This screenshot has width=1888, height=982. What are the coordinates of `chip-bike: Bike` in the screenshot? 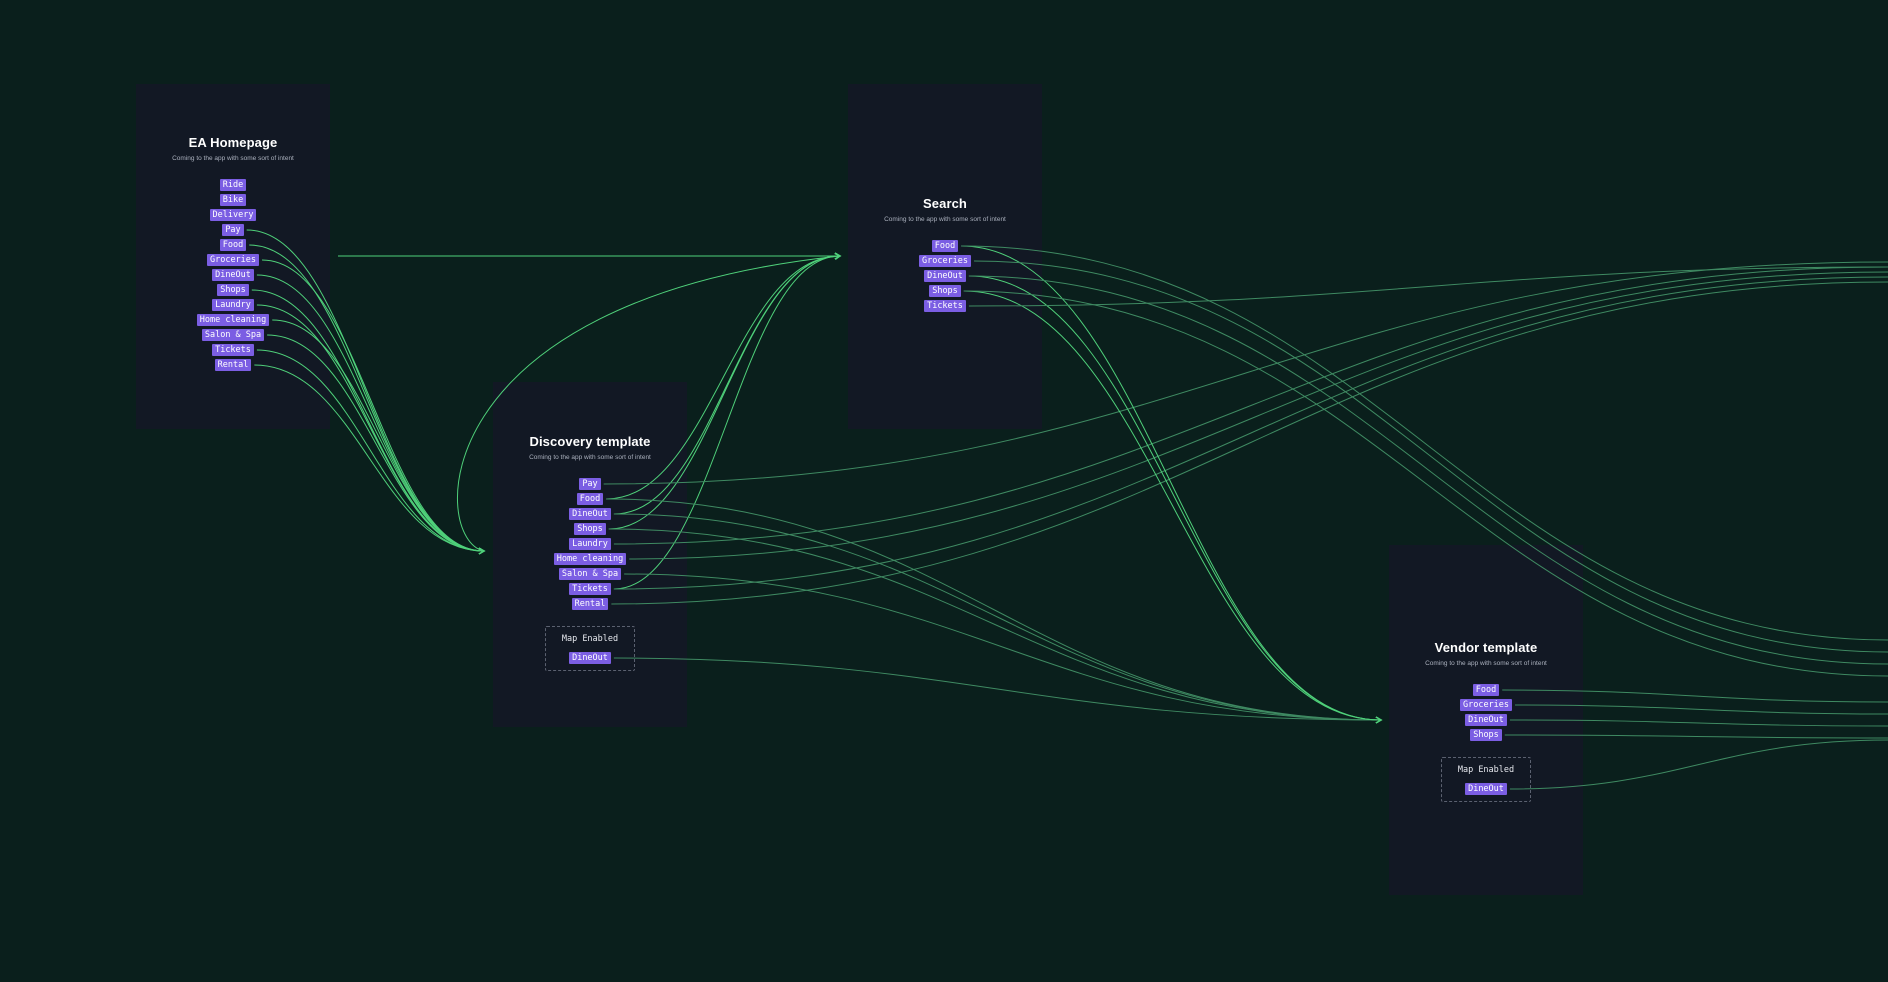 It's located at (233, 200).